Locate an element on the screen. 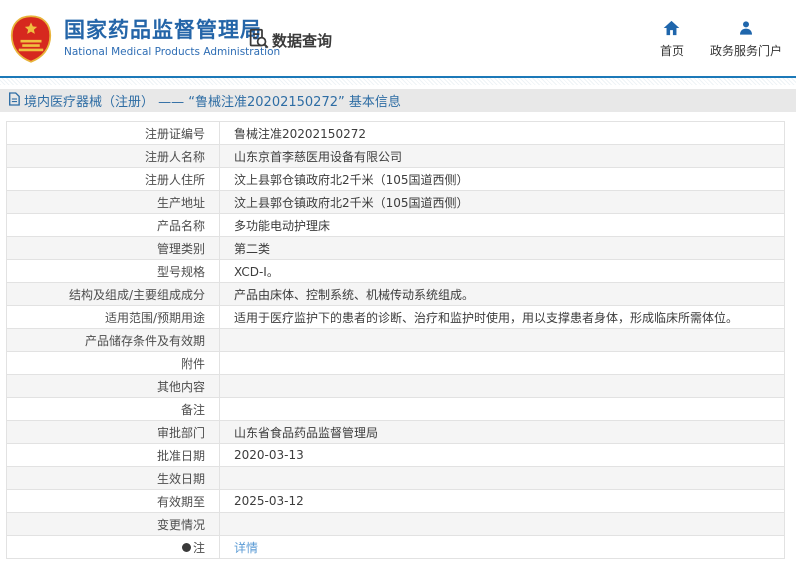  row-label: 型号规格 is located at coordinates (113, 271).